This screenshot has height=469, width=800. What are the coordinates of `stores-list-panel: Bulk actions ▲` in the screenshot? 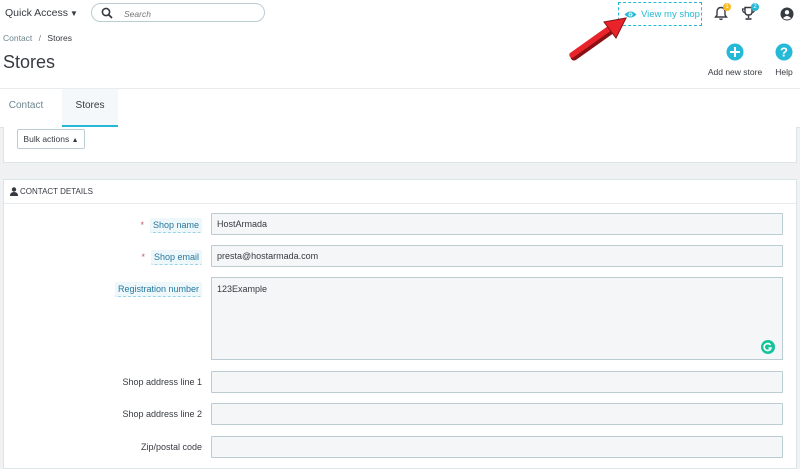 It's located at (400, 145).